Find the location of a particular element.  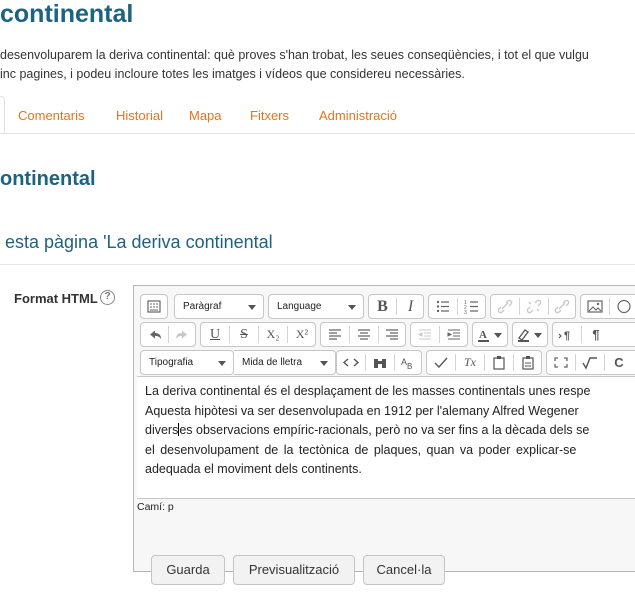

superscript-button: X² is located at coordinates (302, 334).